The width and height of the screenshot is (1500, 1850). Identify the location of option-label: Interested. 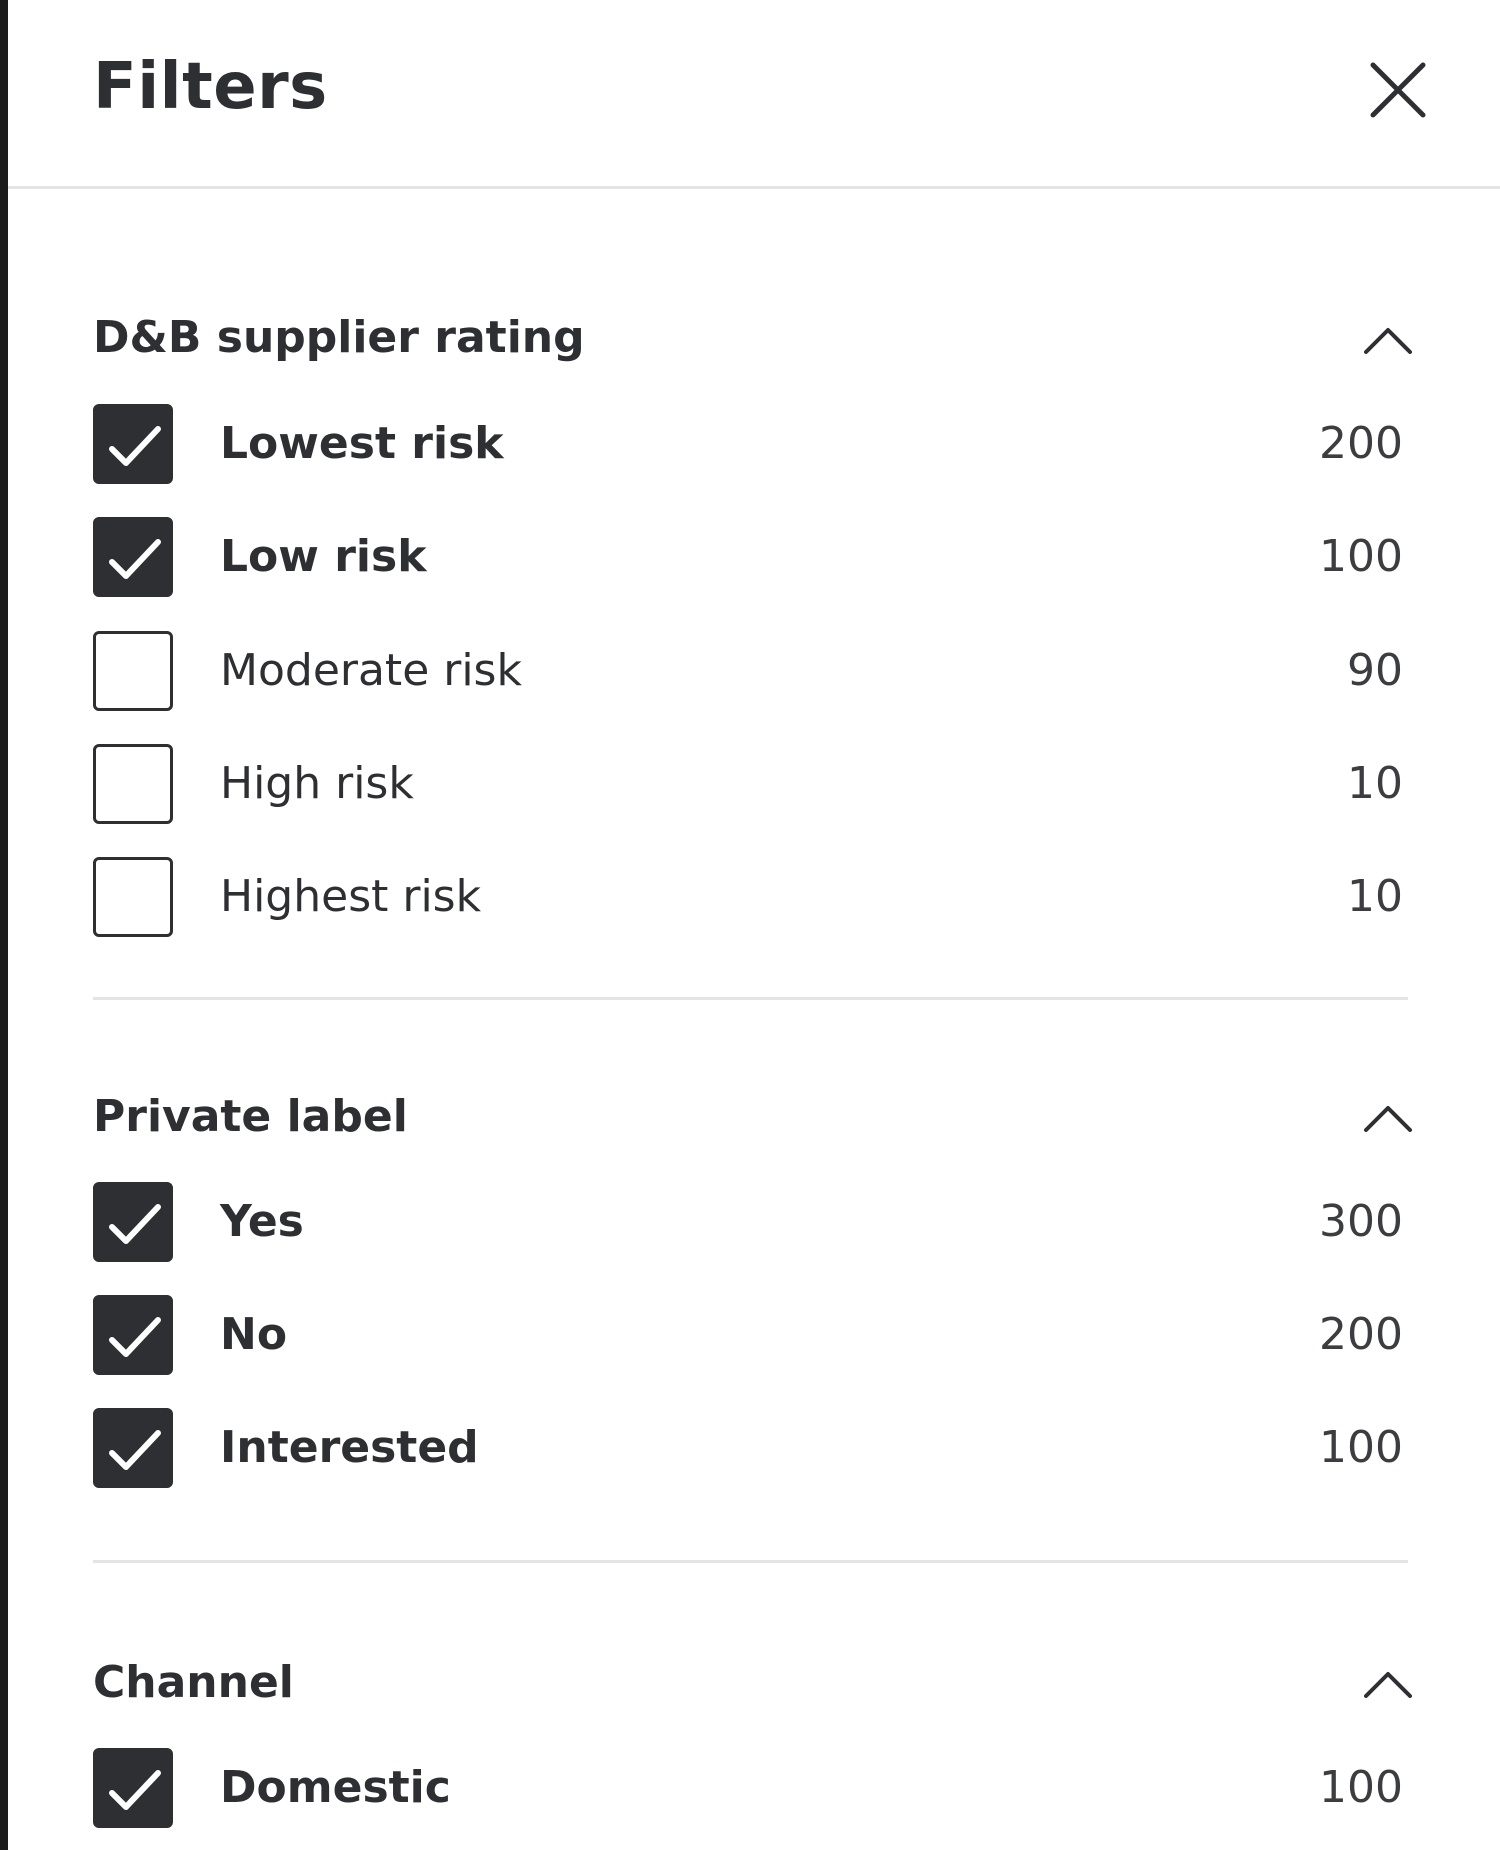
(349, 1447).